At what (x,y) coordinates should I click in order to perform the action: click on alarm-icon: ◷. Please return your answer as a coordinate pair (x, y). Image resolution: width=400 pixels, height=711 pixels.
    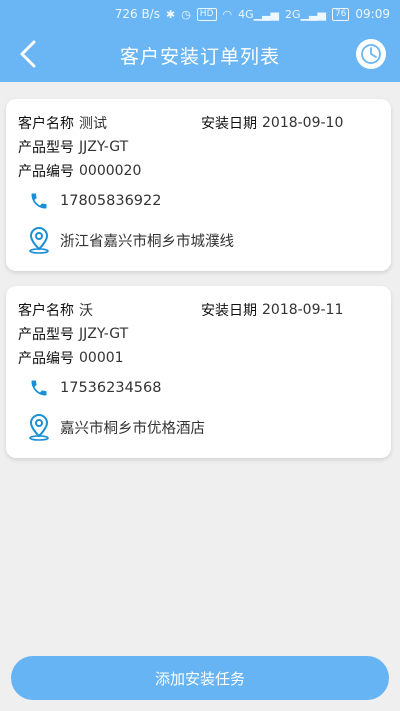
    Looking at the image, I should click on (186, 14).